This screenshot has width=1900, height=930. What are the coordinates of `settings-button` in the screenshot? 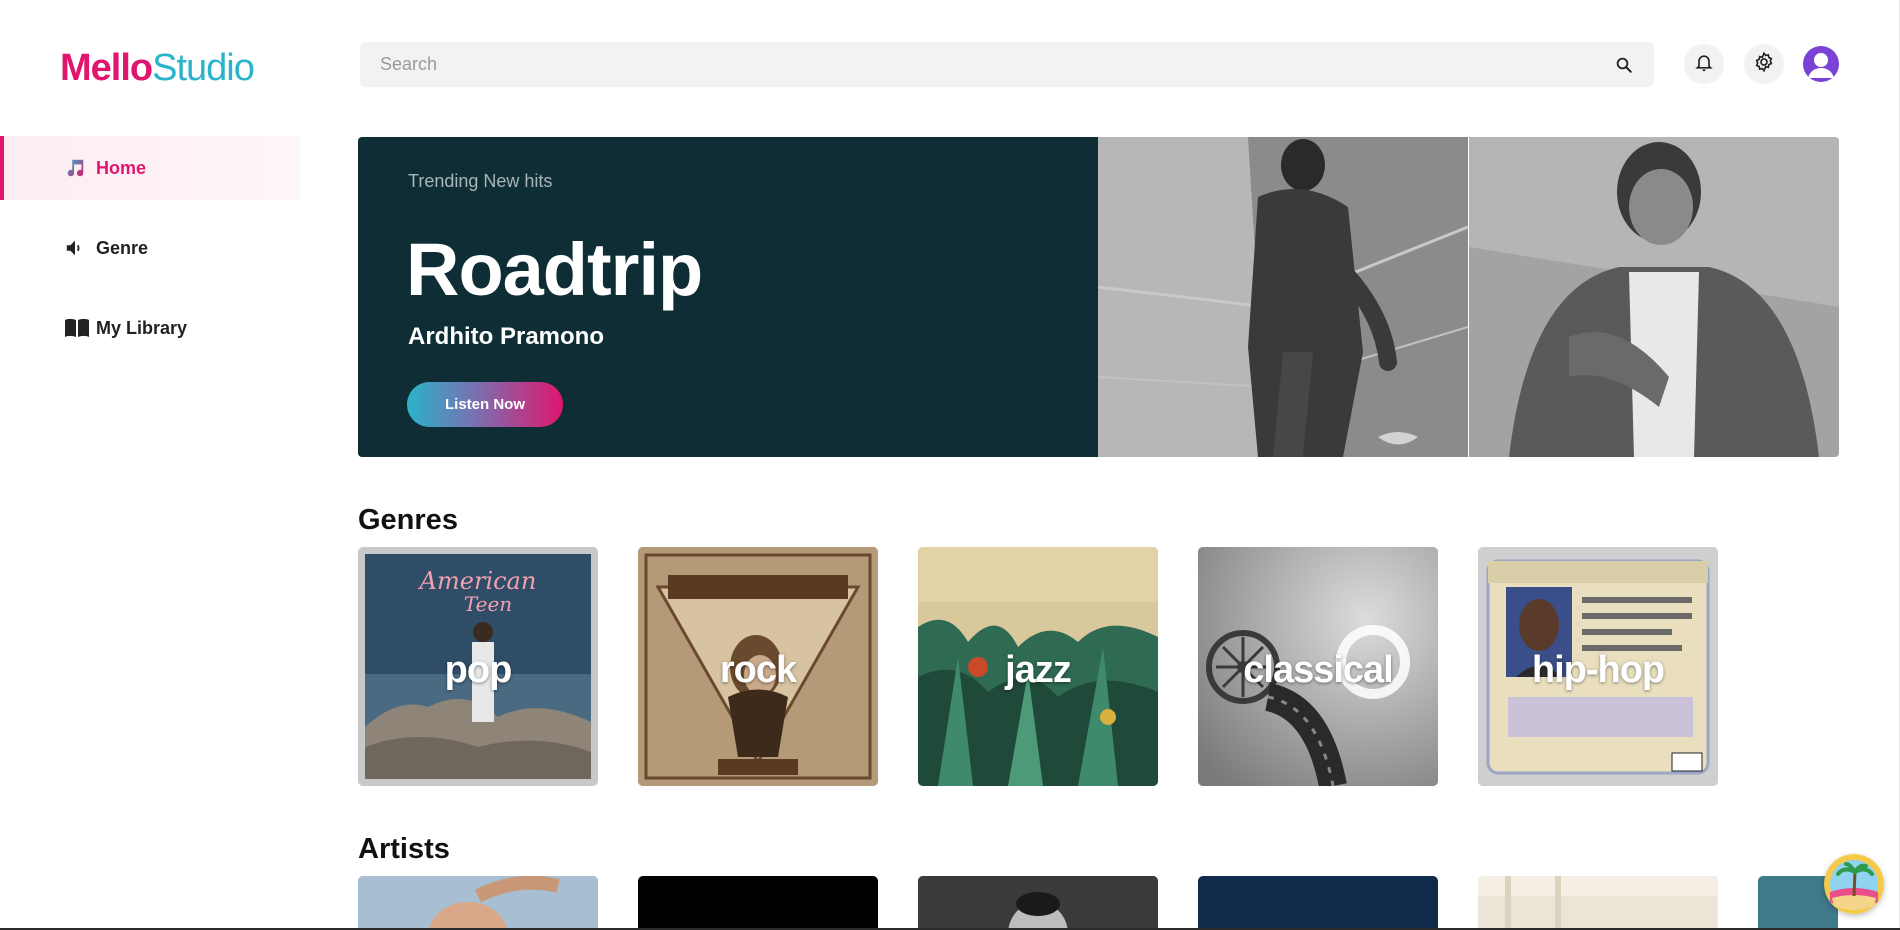 It's located at (1764, 64).